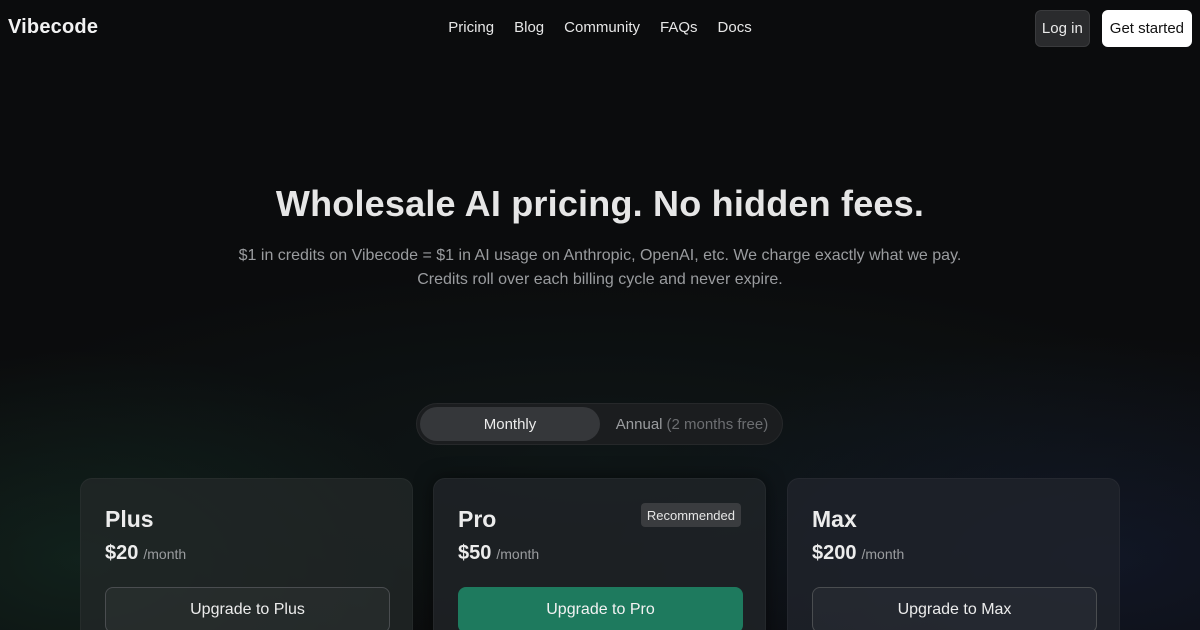  I want to click on plan-name: Plus, so click(129, 519).